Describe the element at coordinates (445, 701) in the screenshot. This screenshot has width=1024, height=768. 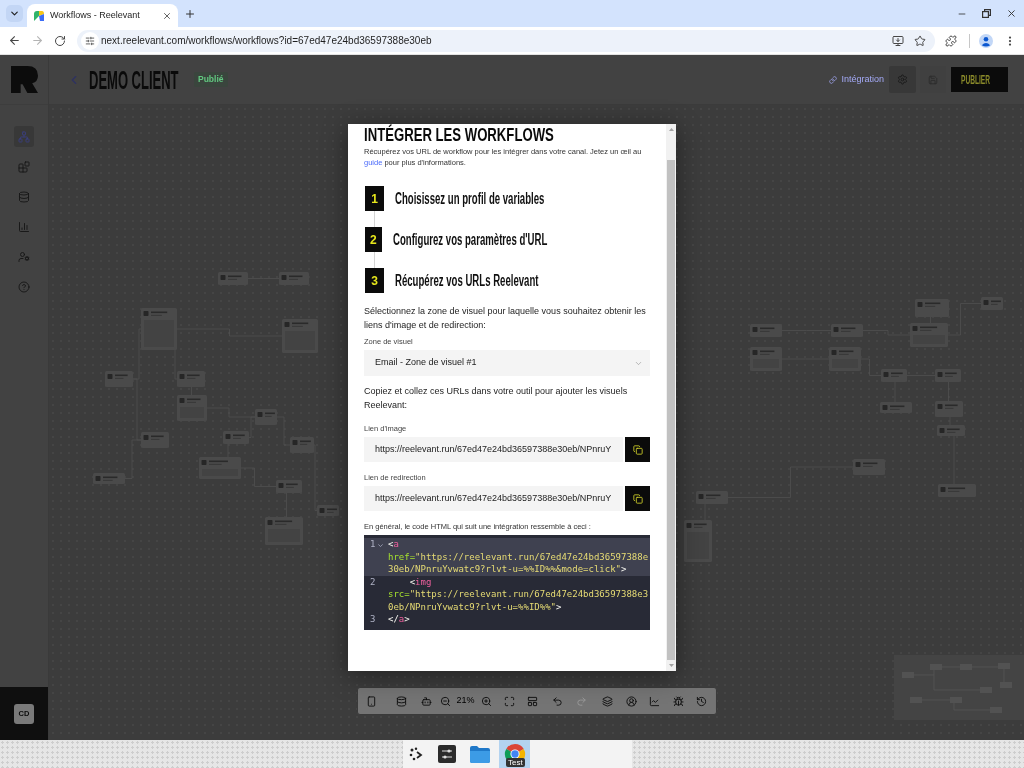
I see `zoom-out-icon` at that location.